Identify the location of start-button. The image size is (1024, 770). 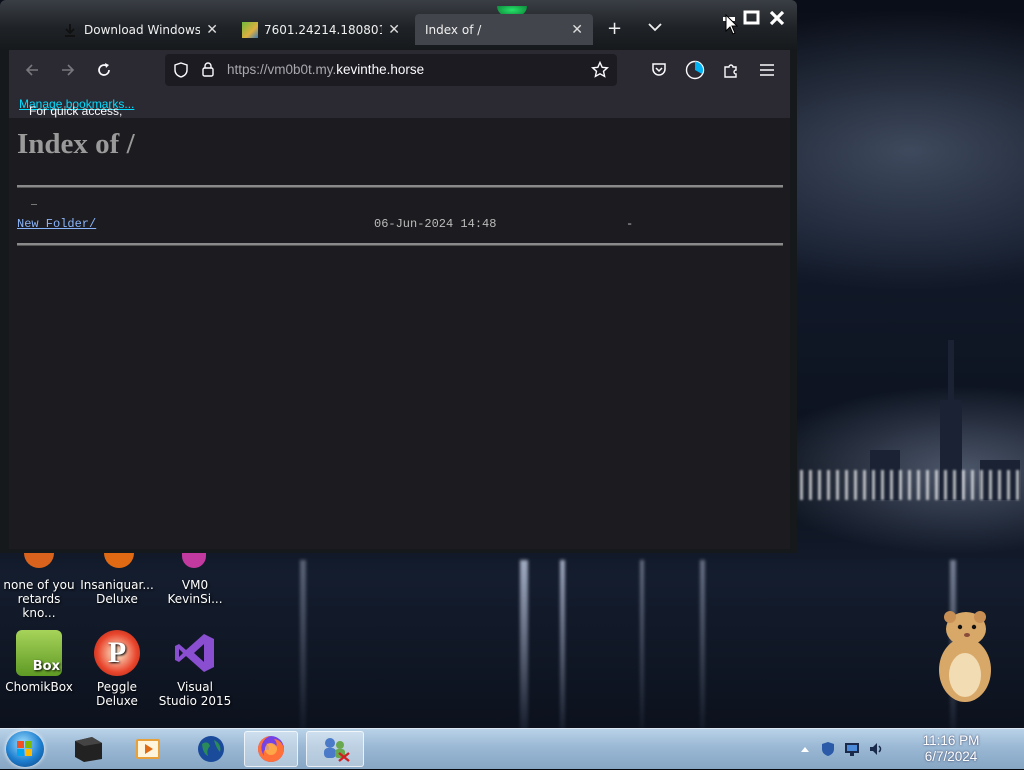
(25, 749).